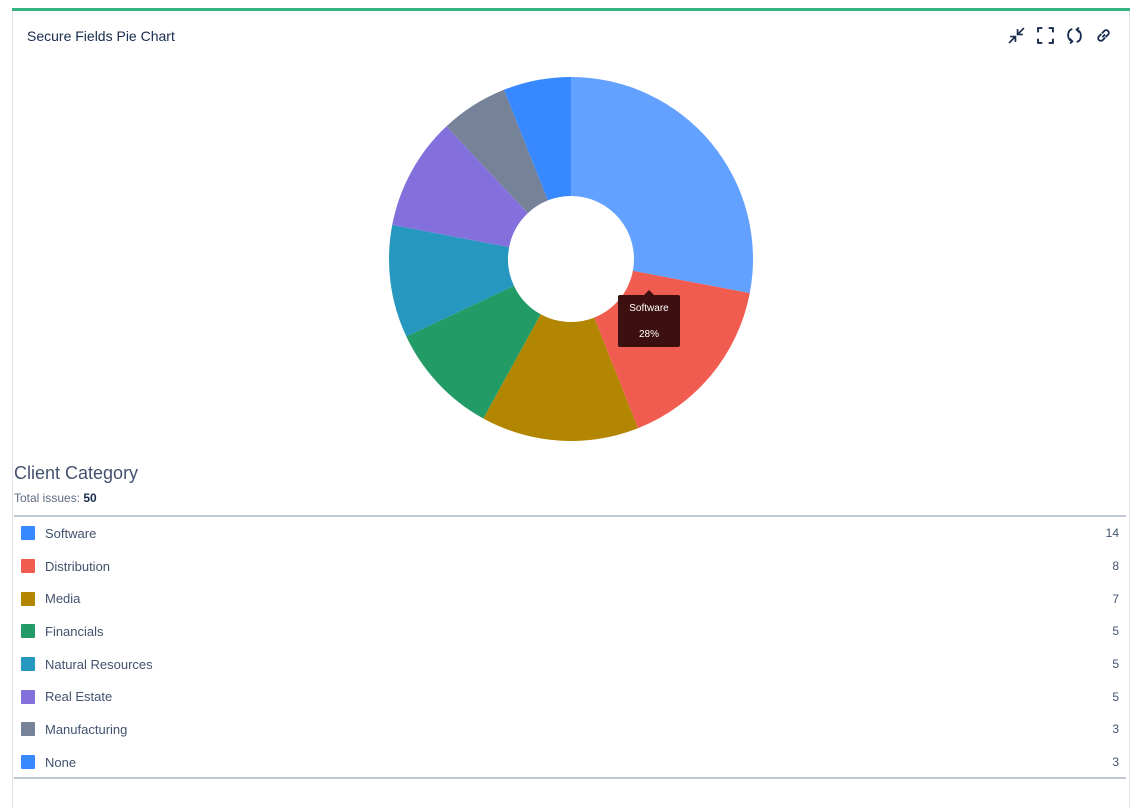  I want to click on legend-row: Manufacturing 3, so click(570, 729).